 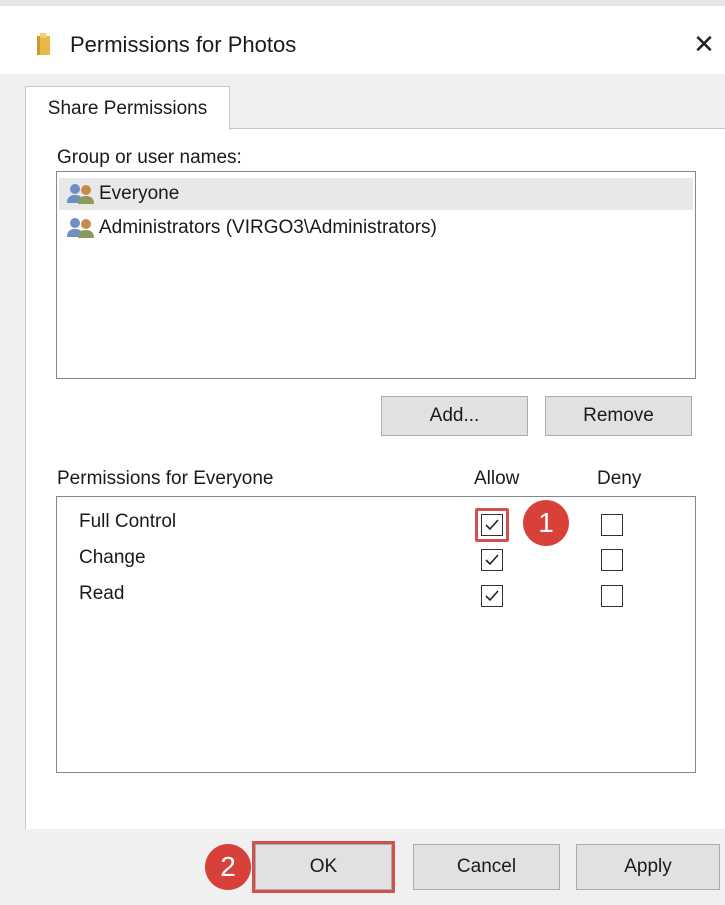 I want to click on ok-button: OK, so click(x=323, y=867).